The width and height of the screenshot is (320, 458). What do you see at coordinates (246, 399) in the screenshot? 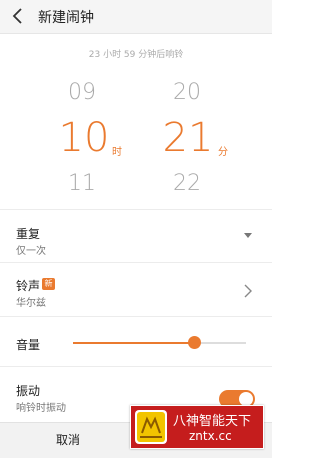
I see `toggle-knob` at bounding box center [246, 399].